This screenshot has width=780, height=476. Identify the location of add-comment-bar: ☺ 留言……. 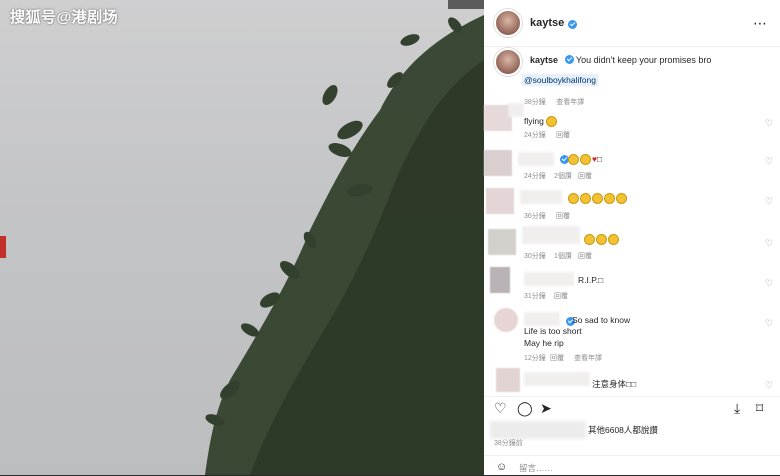
(632, 465).